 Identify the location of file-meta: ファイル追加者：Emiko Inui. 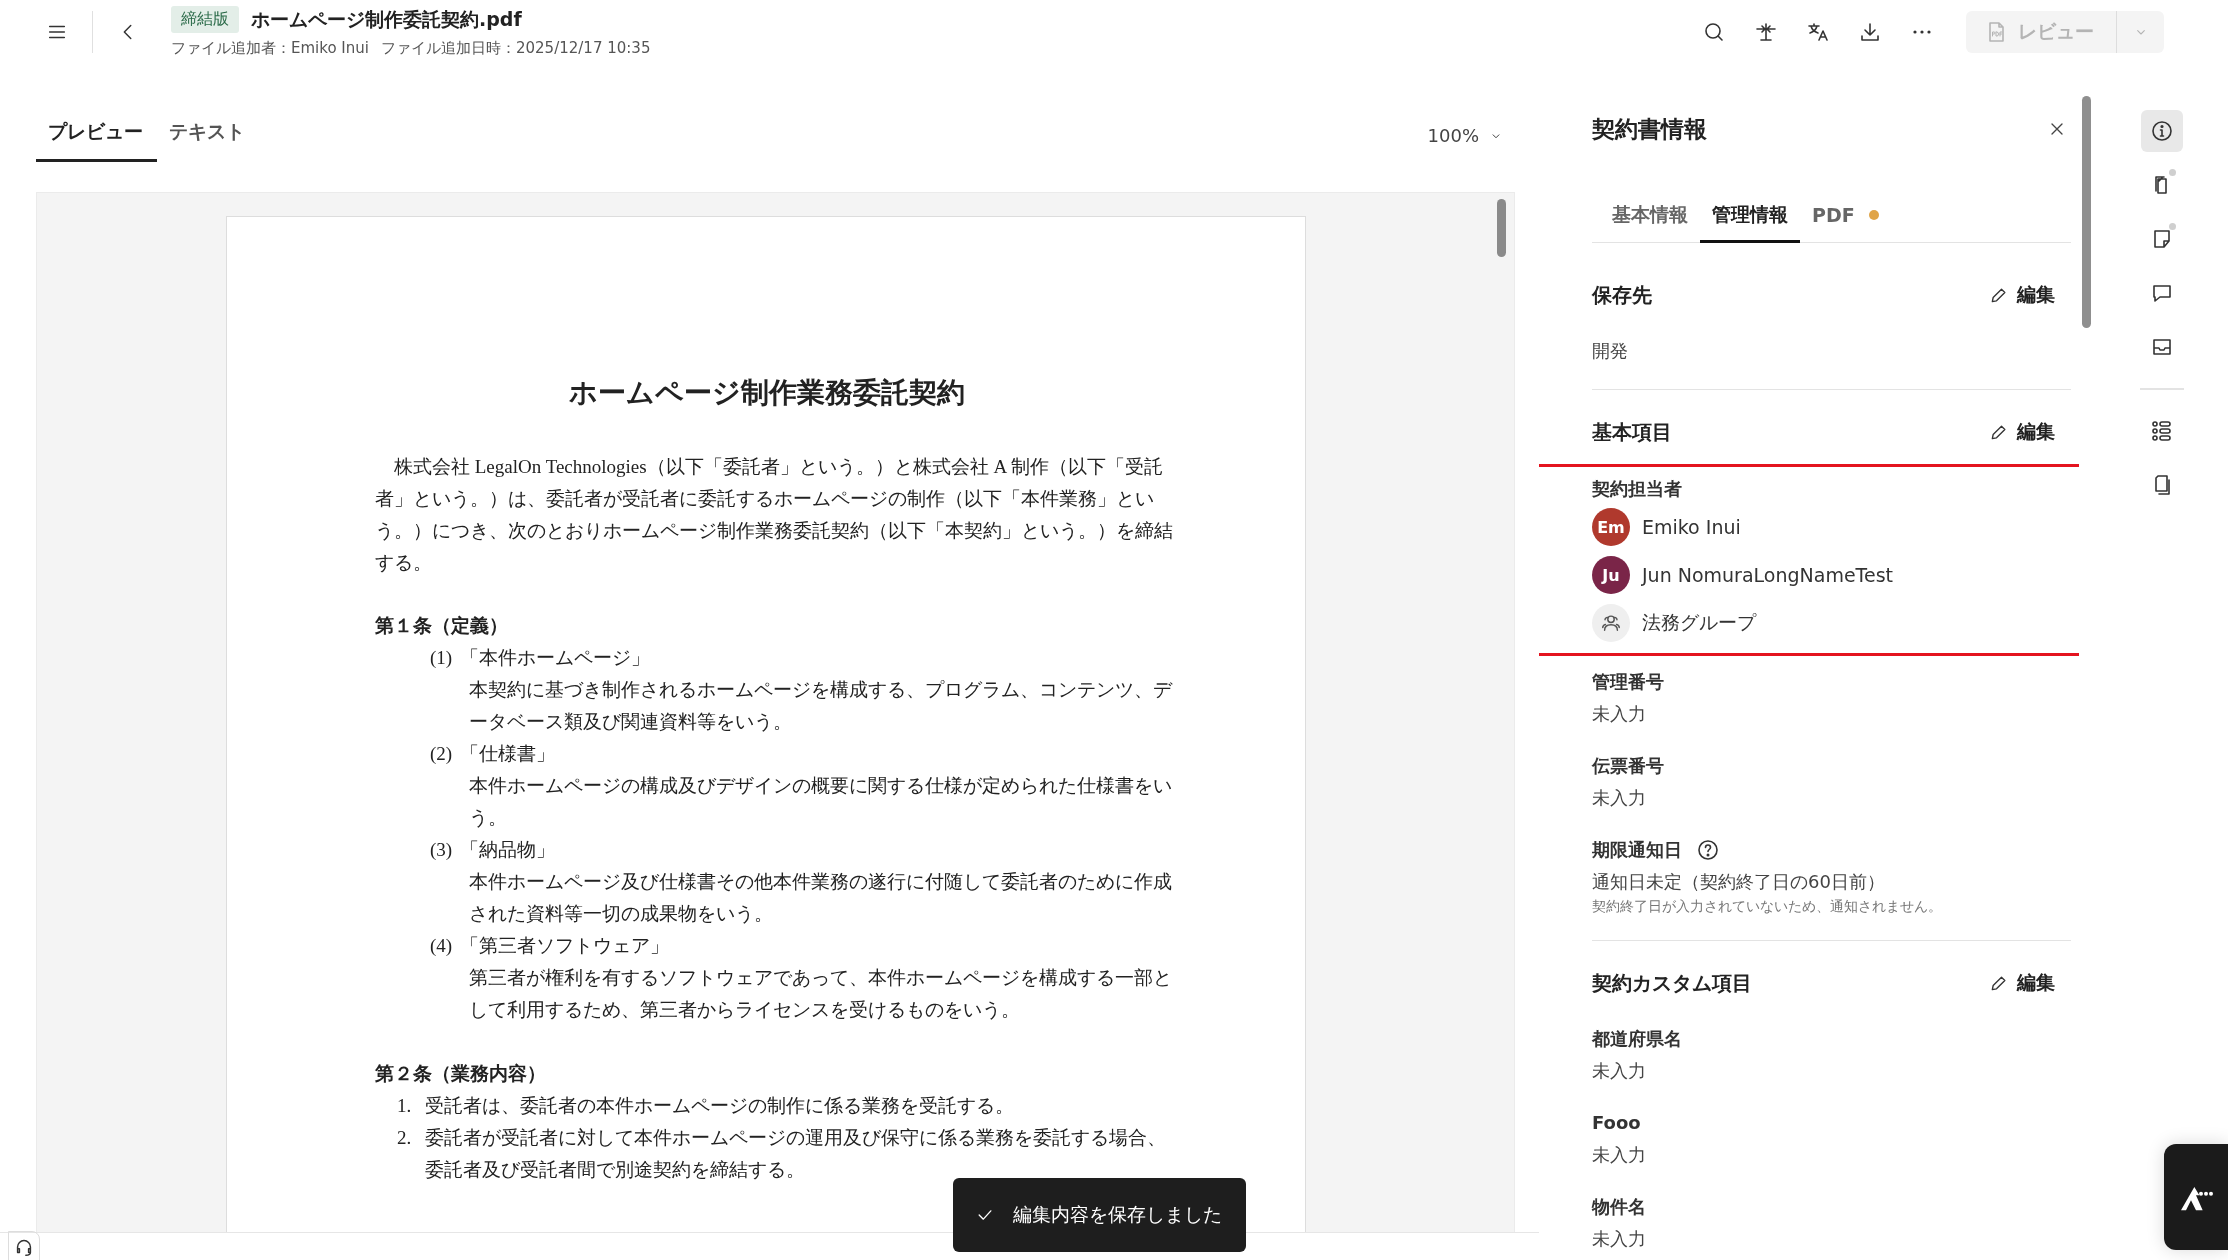
(270, 48).